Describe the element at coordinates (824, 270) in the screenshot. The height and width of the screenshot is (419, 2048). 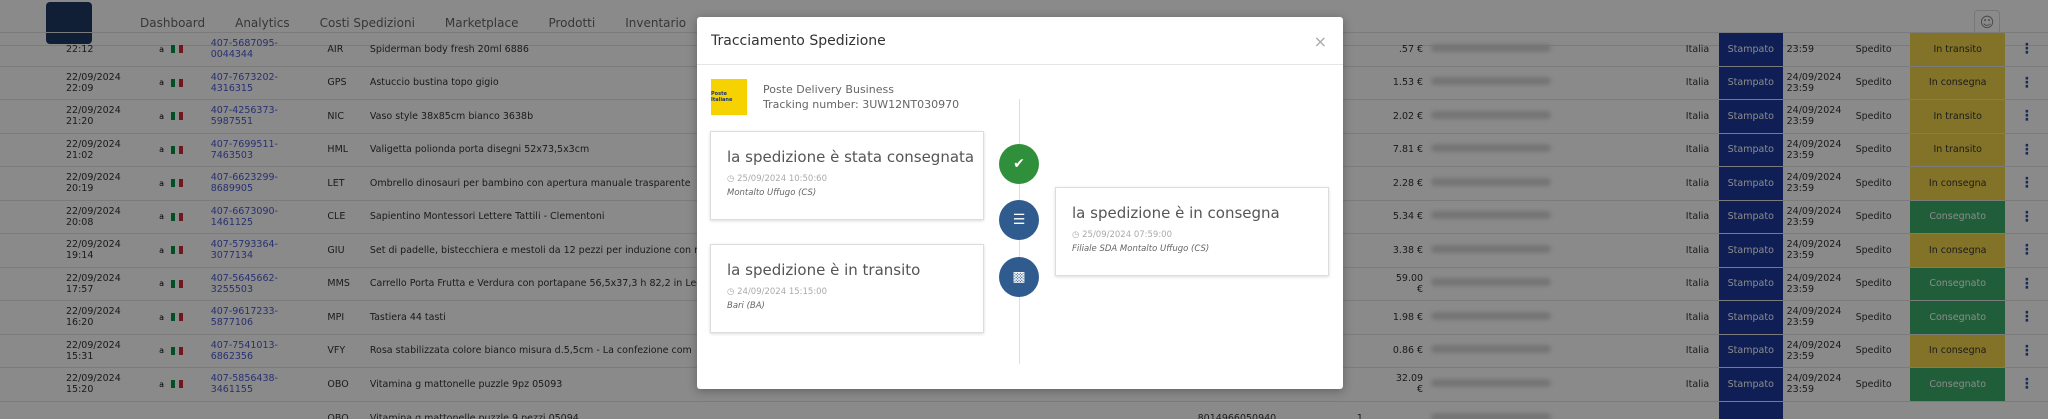
I see `event-title: la spedizione è in transito` at that location.